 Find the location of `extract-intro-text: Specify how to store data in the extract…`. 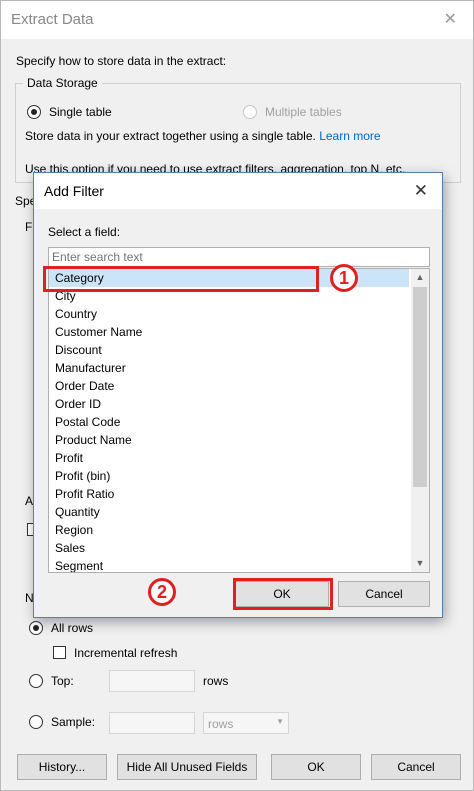

extract-intro-text: Specify how to store data in the extract… is located at coordinates (121, 61).